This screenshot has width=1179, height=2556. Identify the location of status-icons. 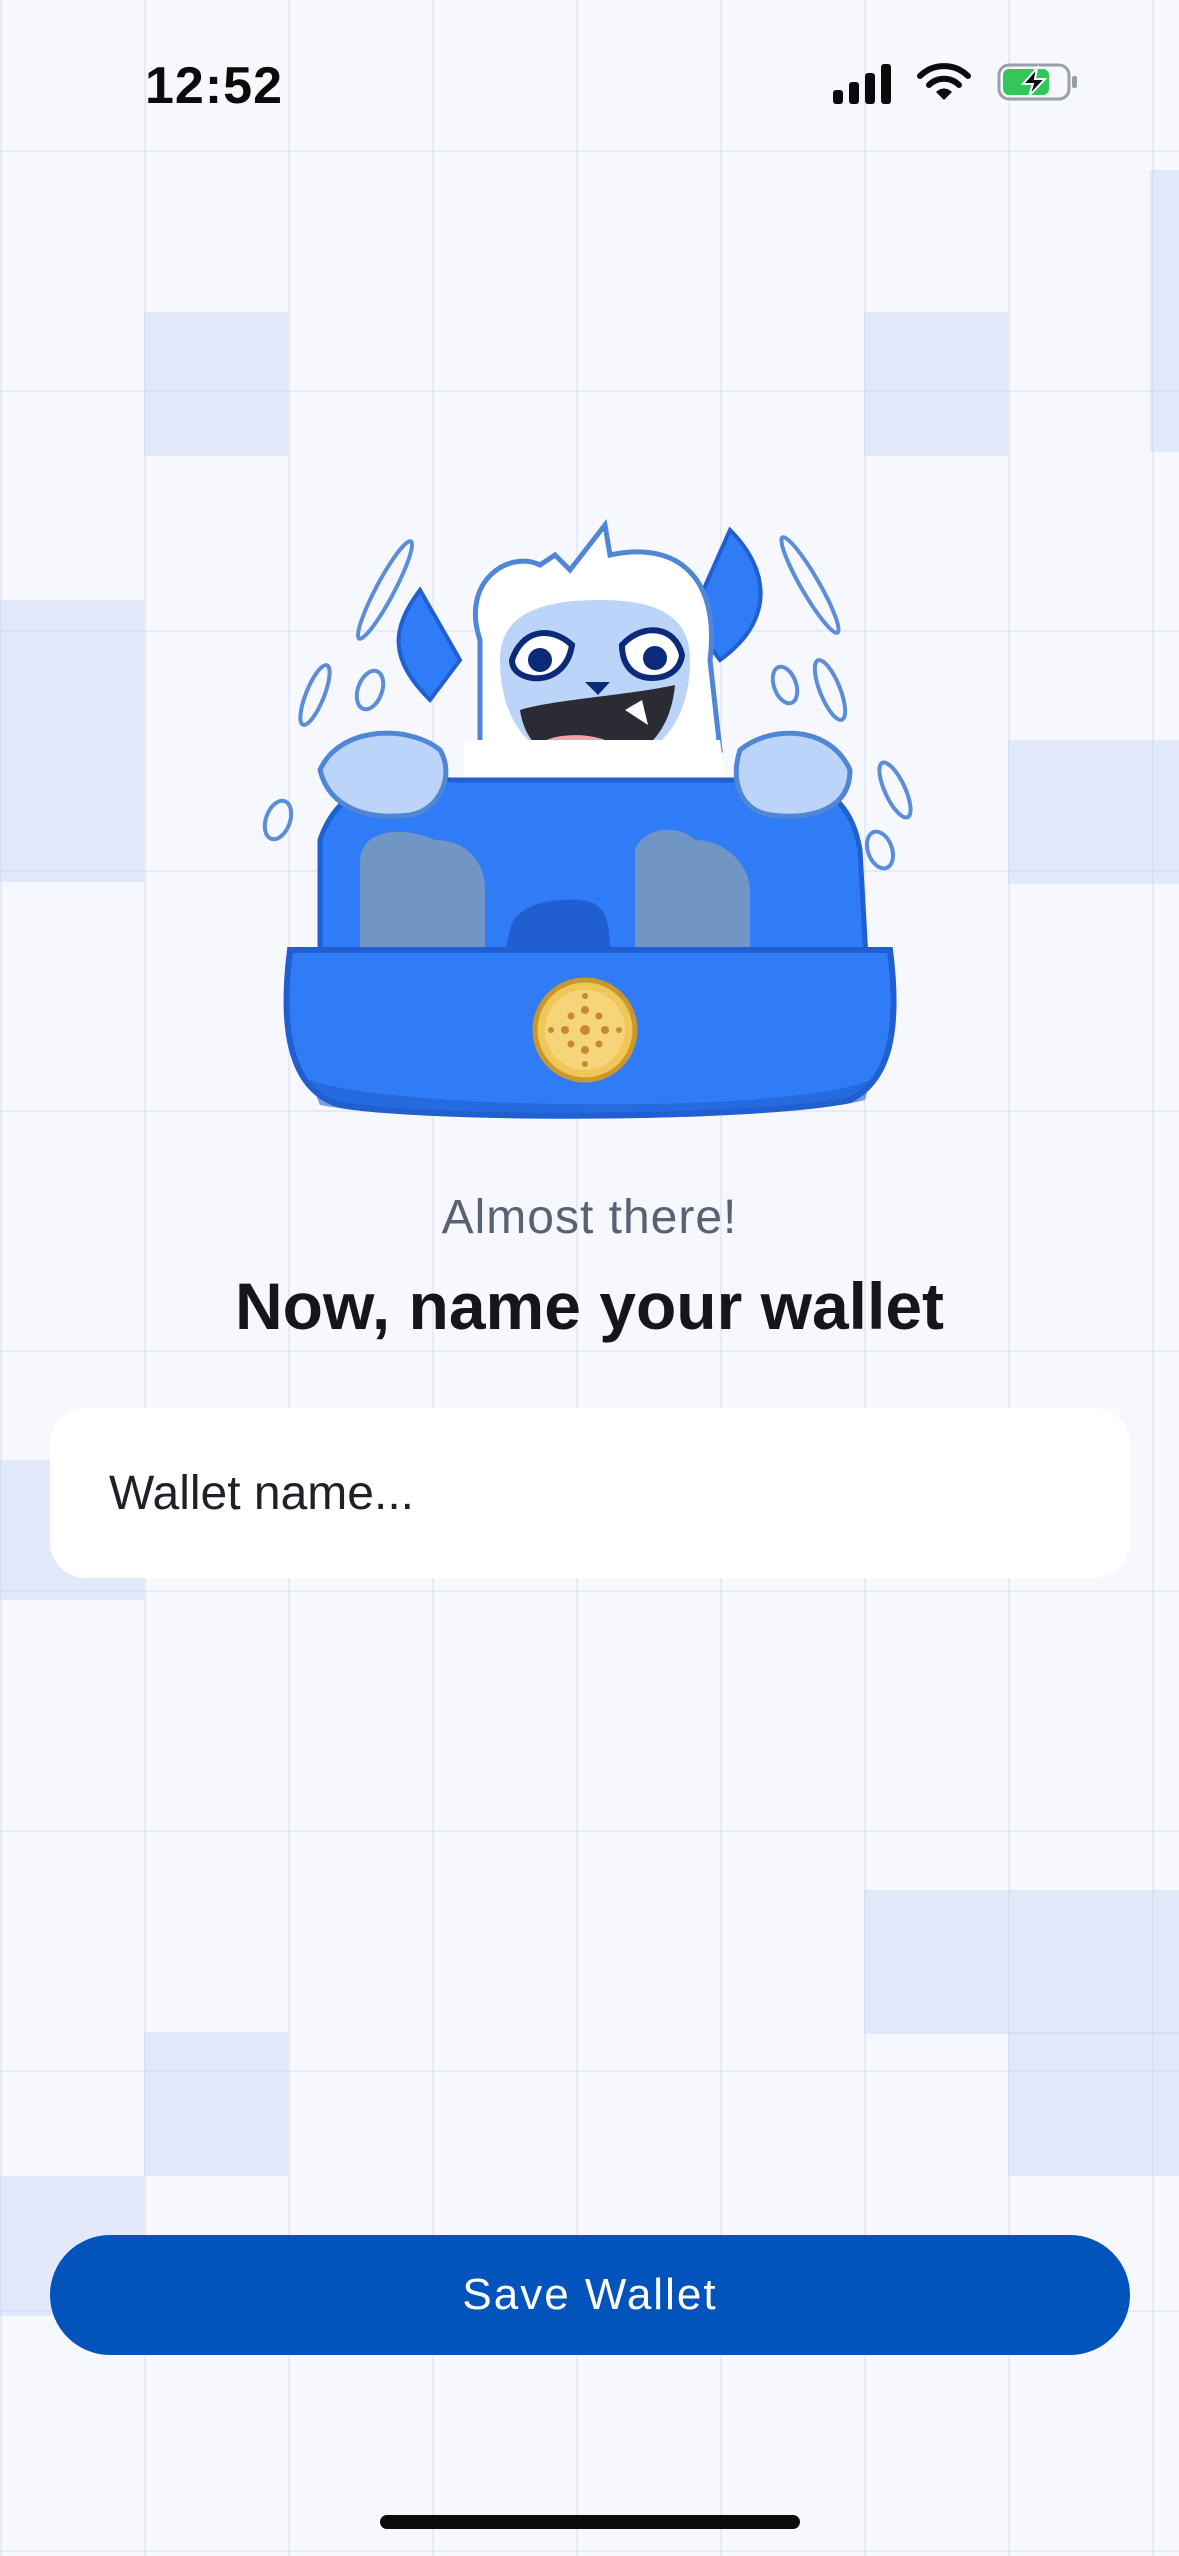
(956, 82).